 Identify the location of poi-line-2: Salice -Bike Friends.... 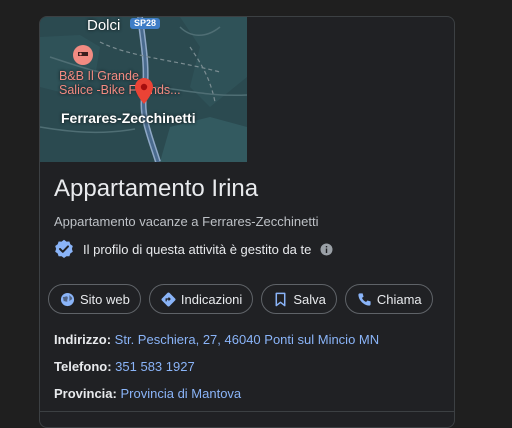
(120, 90).